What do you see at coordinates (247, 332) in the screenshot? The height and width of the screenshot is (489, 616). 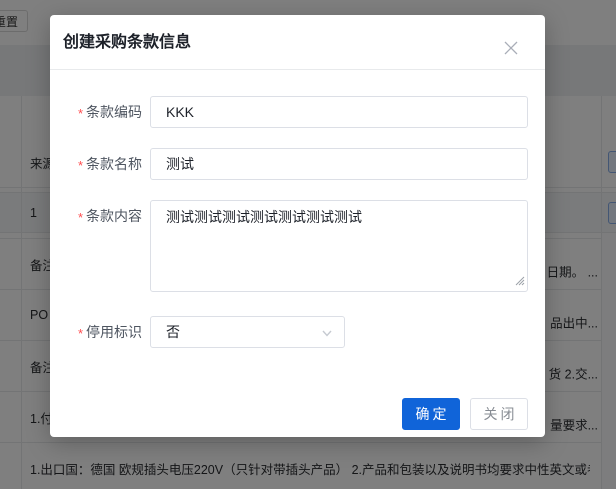 I see `disable-flag-select: 否` at bounding box center [247, 332].